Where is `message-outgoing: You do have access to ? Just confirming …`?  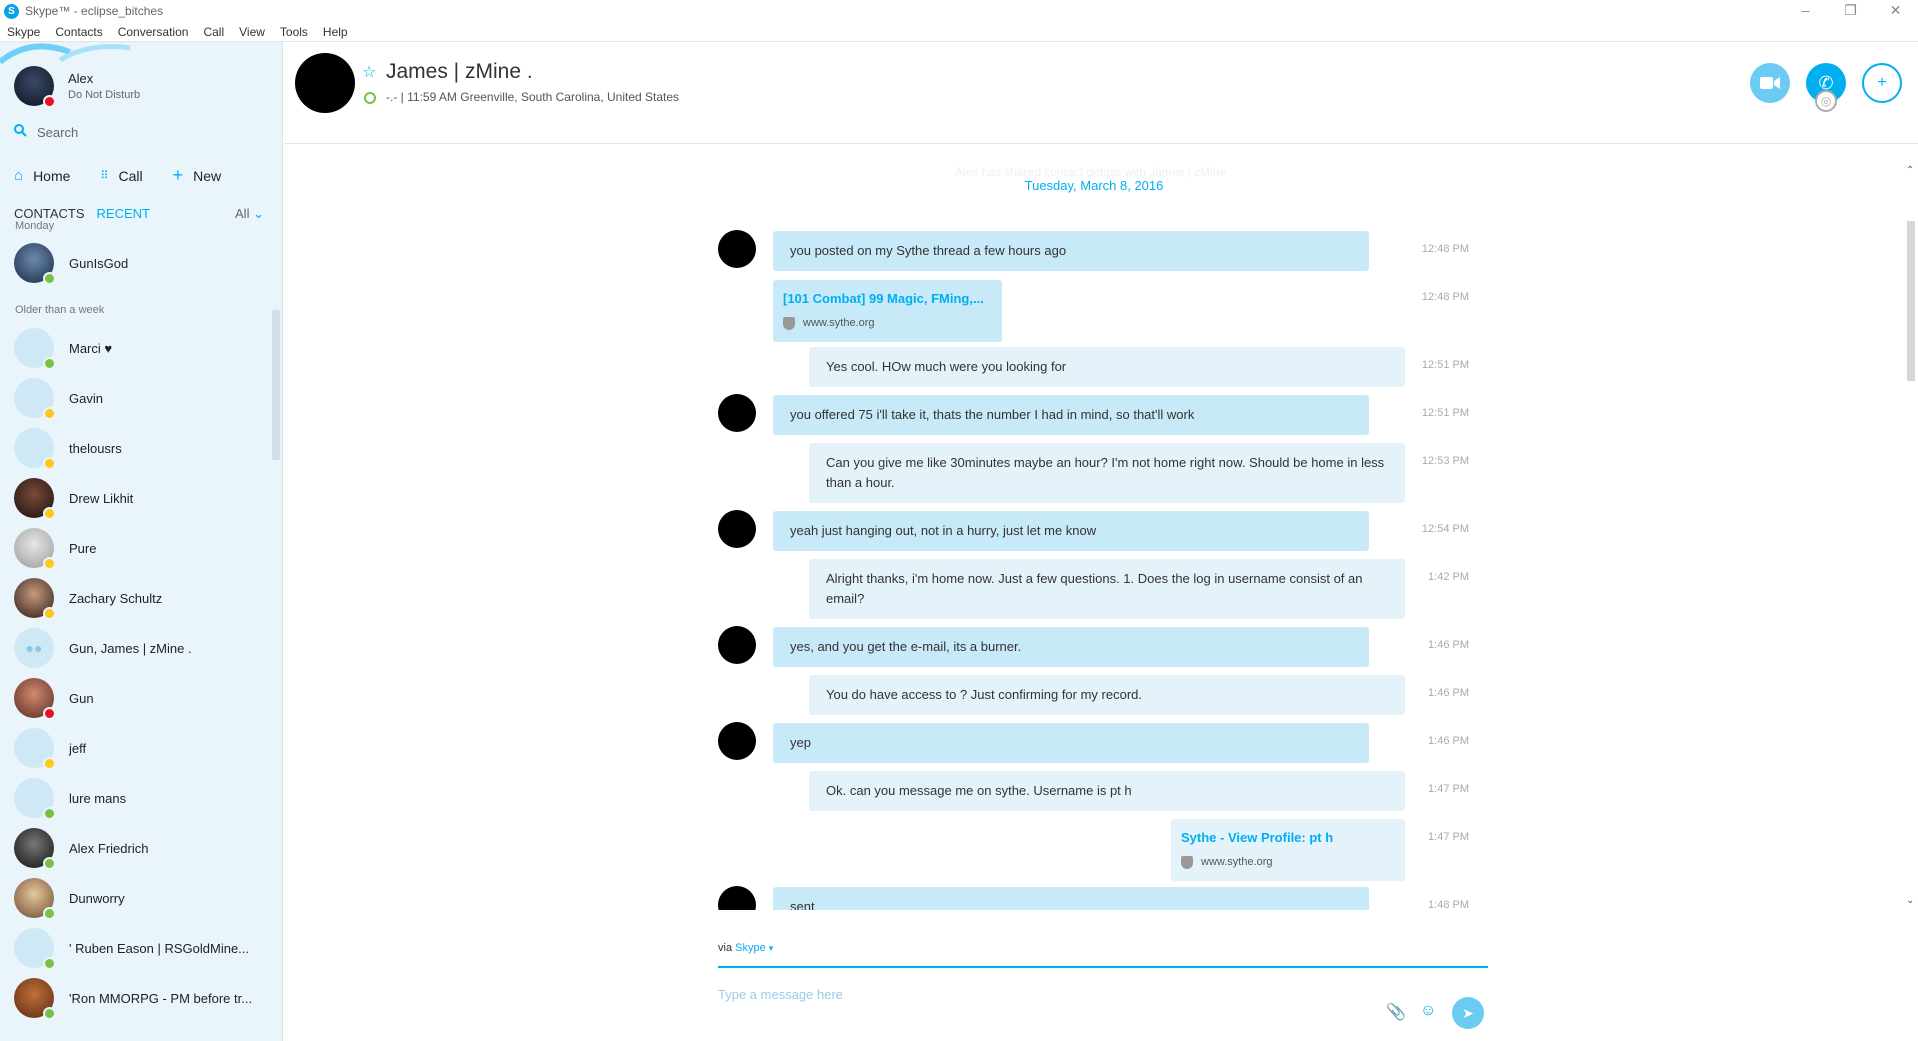
message-outgoing: You do have access to ? Just confirming … is located at coordinates (1107, 695).